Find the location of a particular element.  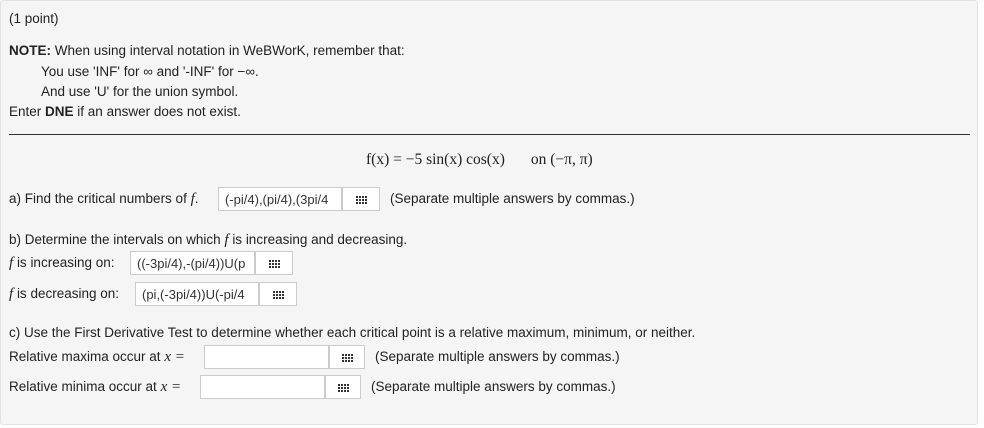

maxima-hint: (Separate multiple answers by commas.) is located at coordinates (497, 356).